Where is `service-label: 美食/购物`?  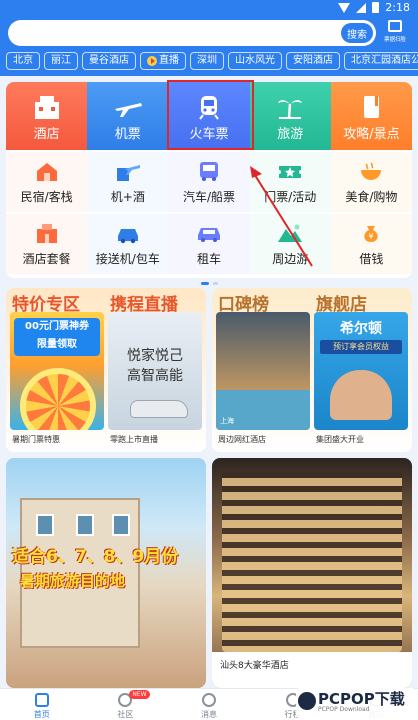 service-label: 美食/购物 is located at coordinates (371, 197).